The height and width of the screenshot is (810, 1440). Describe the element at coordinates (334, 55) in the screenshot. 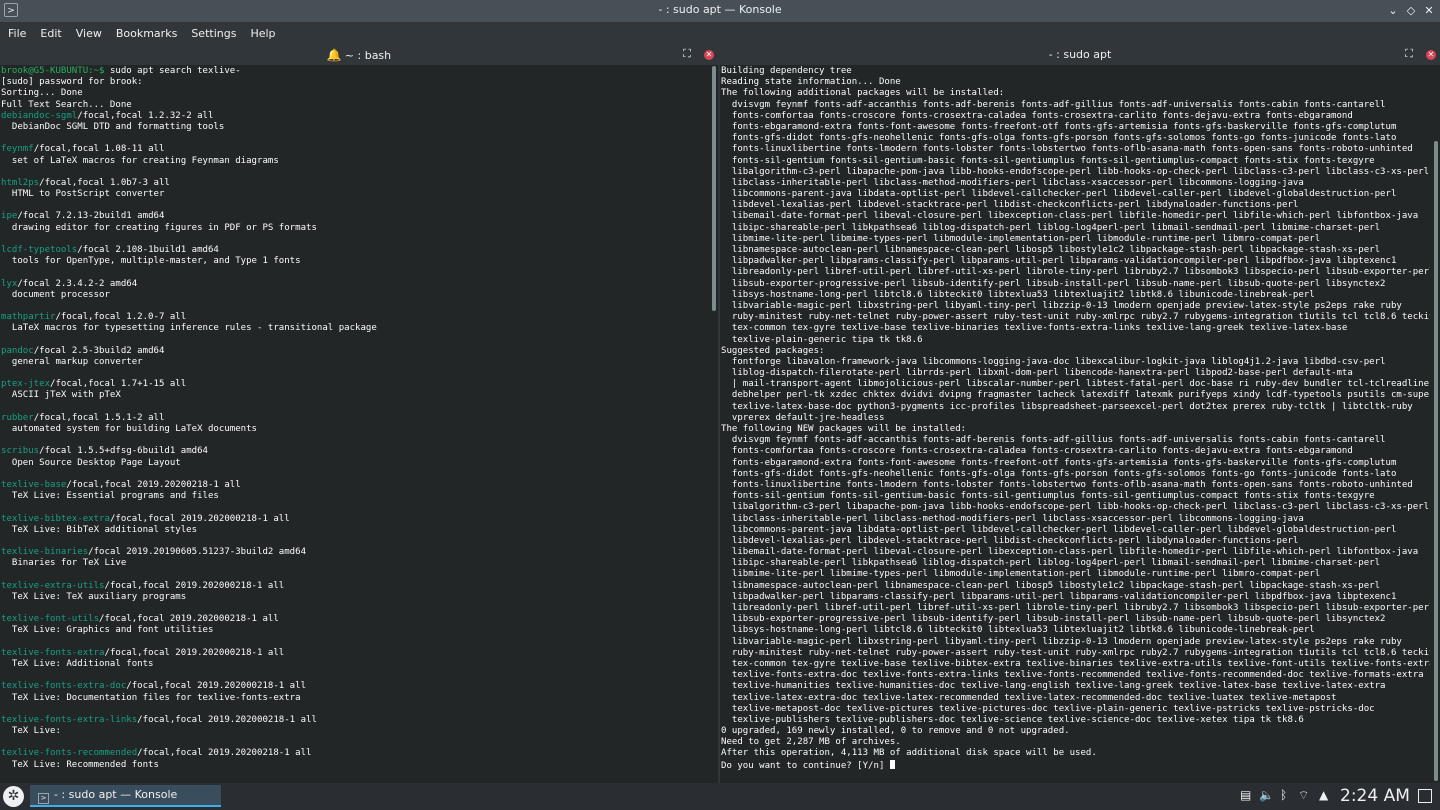

I see `bell-icon: 🔔` at that location.